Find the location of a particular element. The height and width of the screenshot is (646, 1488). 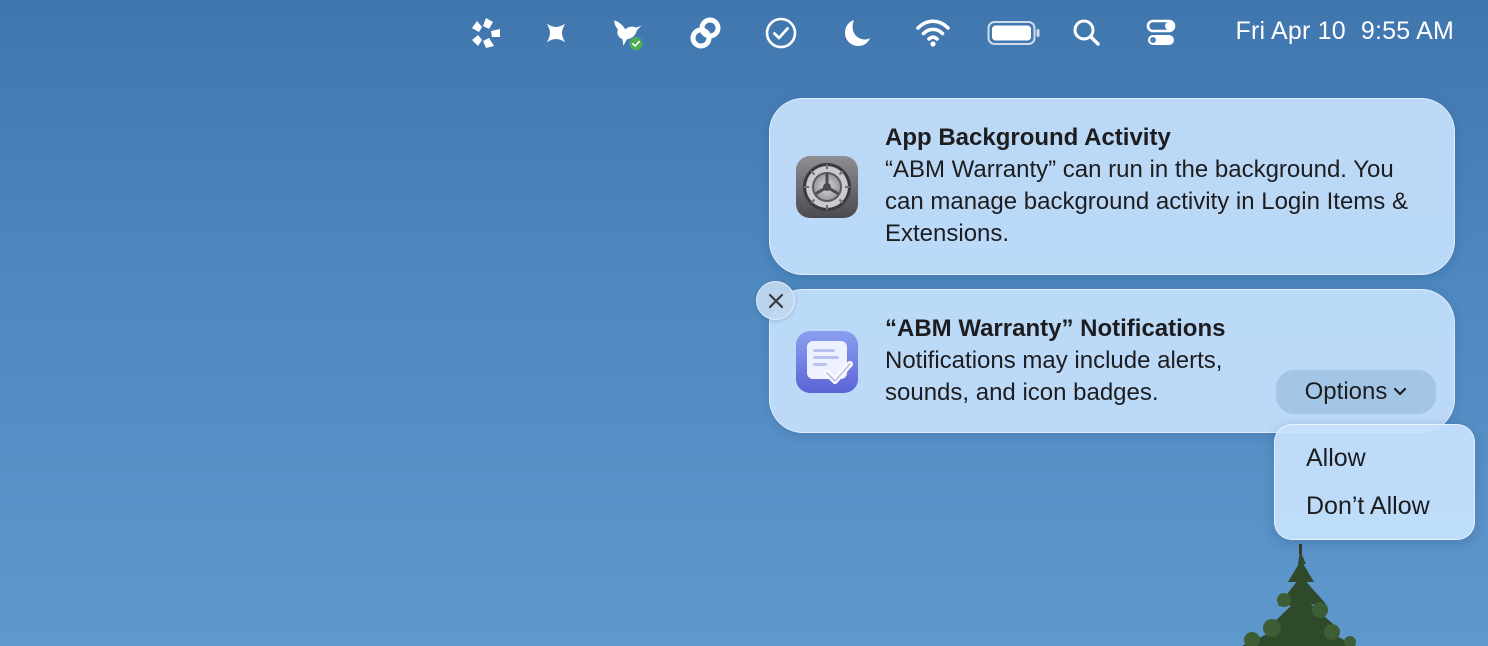

wifi-icon is located at coordinates (933, 33).